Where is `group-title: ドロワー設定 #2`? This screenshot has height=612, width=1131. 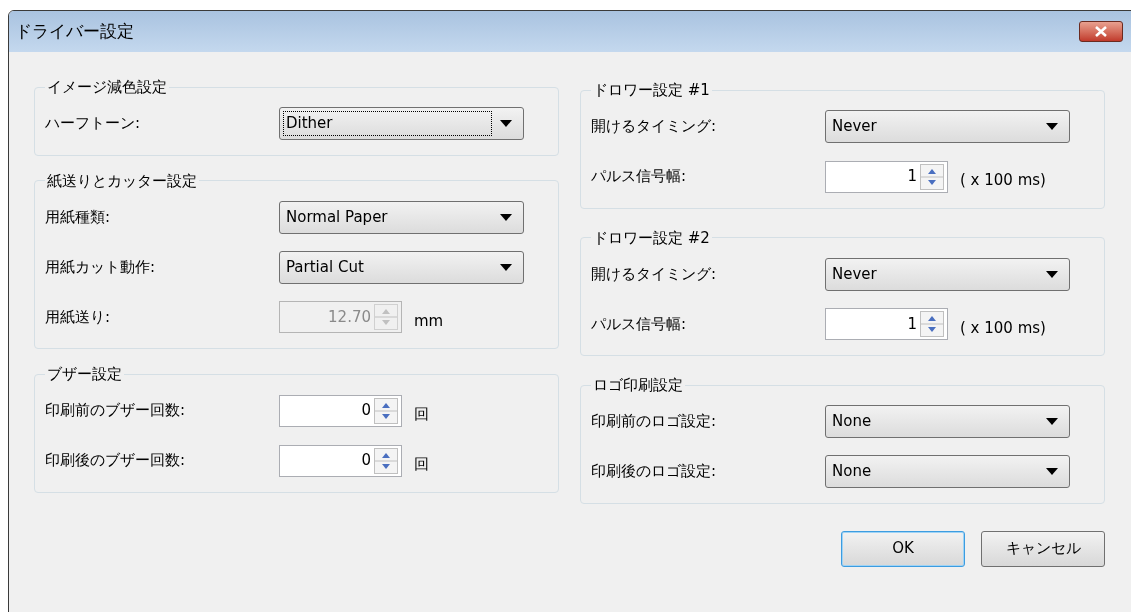 group-title: ドロワー設定 #2 is located at coordinates (651, 238).